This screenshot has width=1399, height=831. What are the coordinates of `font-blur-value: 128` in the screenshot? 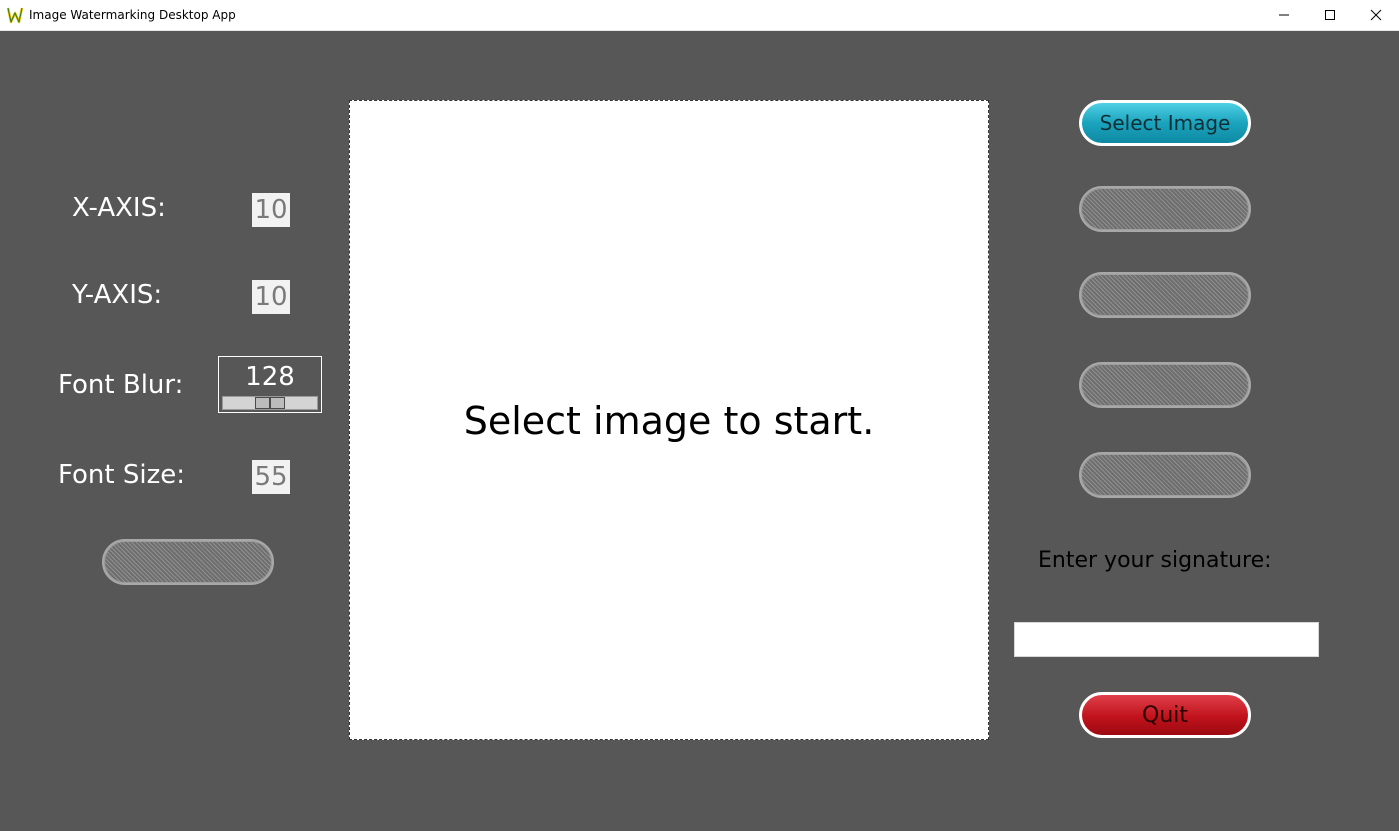 It's located at (270, 377).